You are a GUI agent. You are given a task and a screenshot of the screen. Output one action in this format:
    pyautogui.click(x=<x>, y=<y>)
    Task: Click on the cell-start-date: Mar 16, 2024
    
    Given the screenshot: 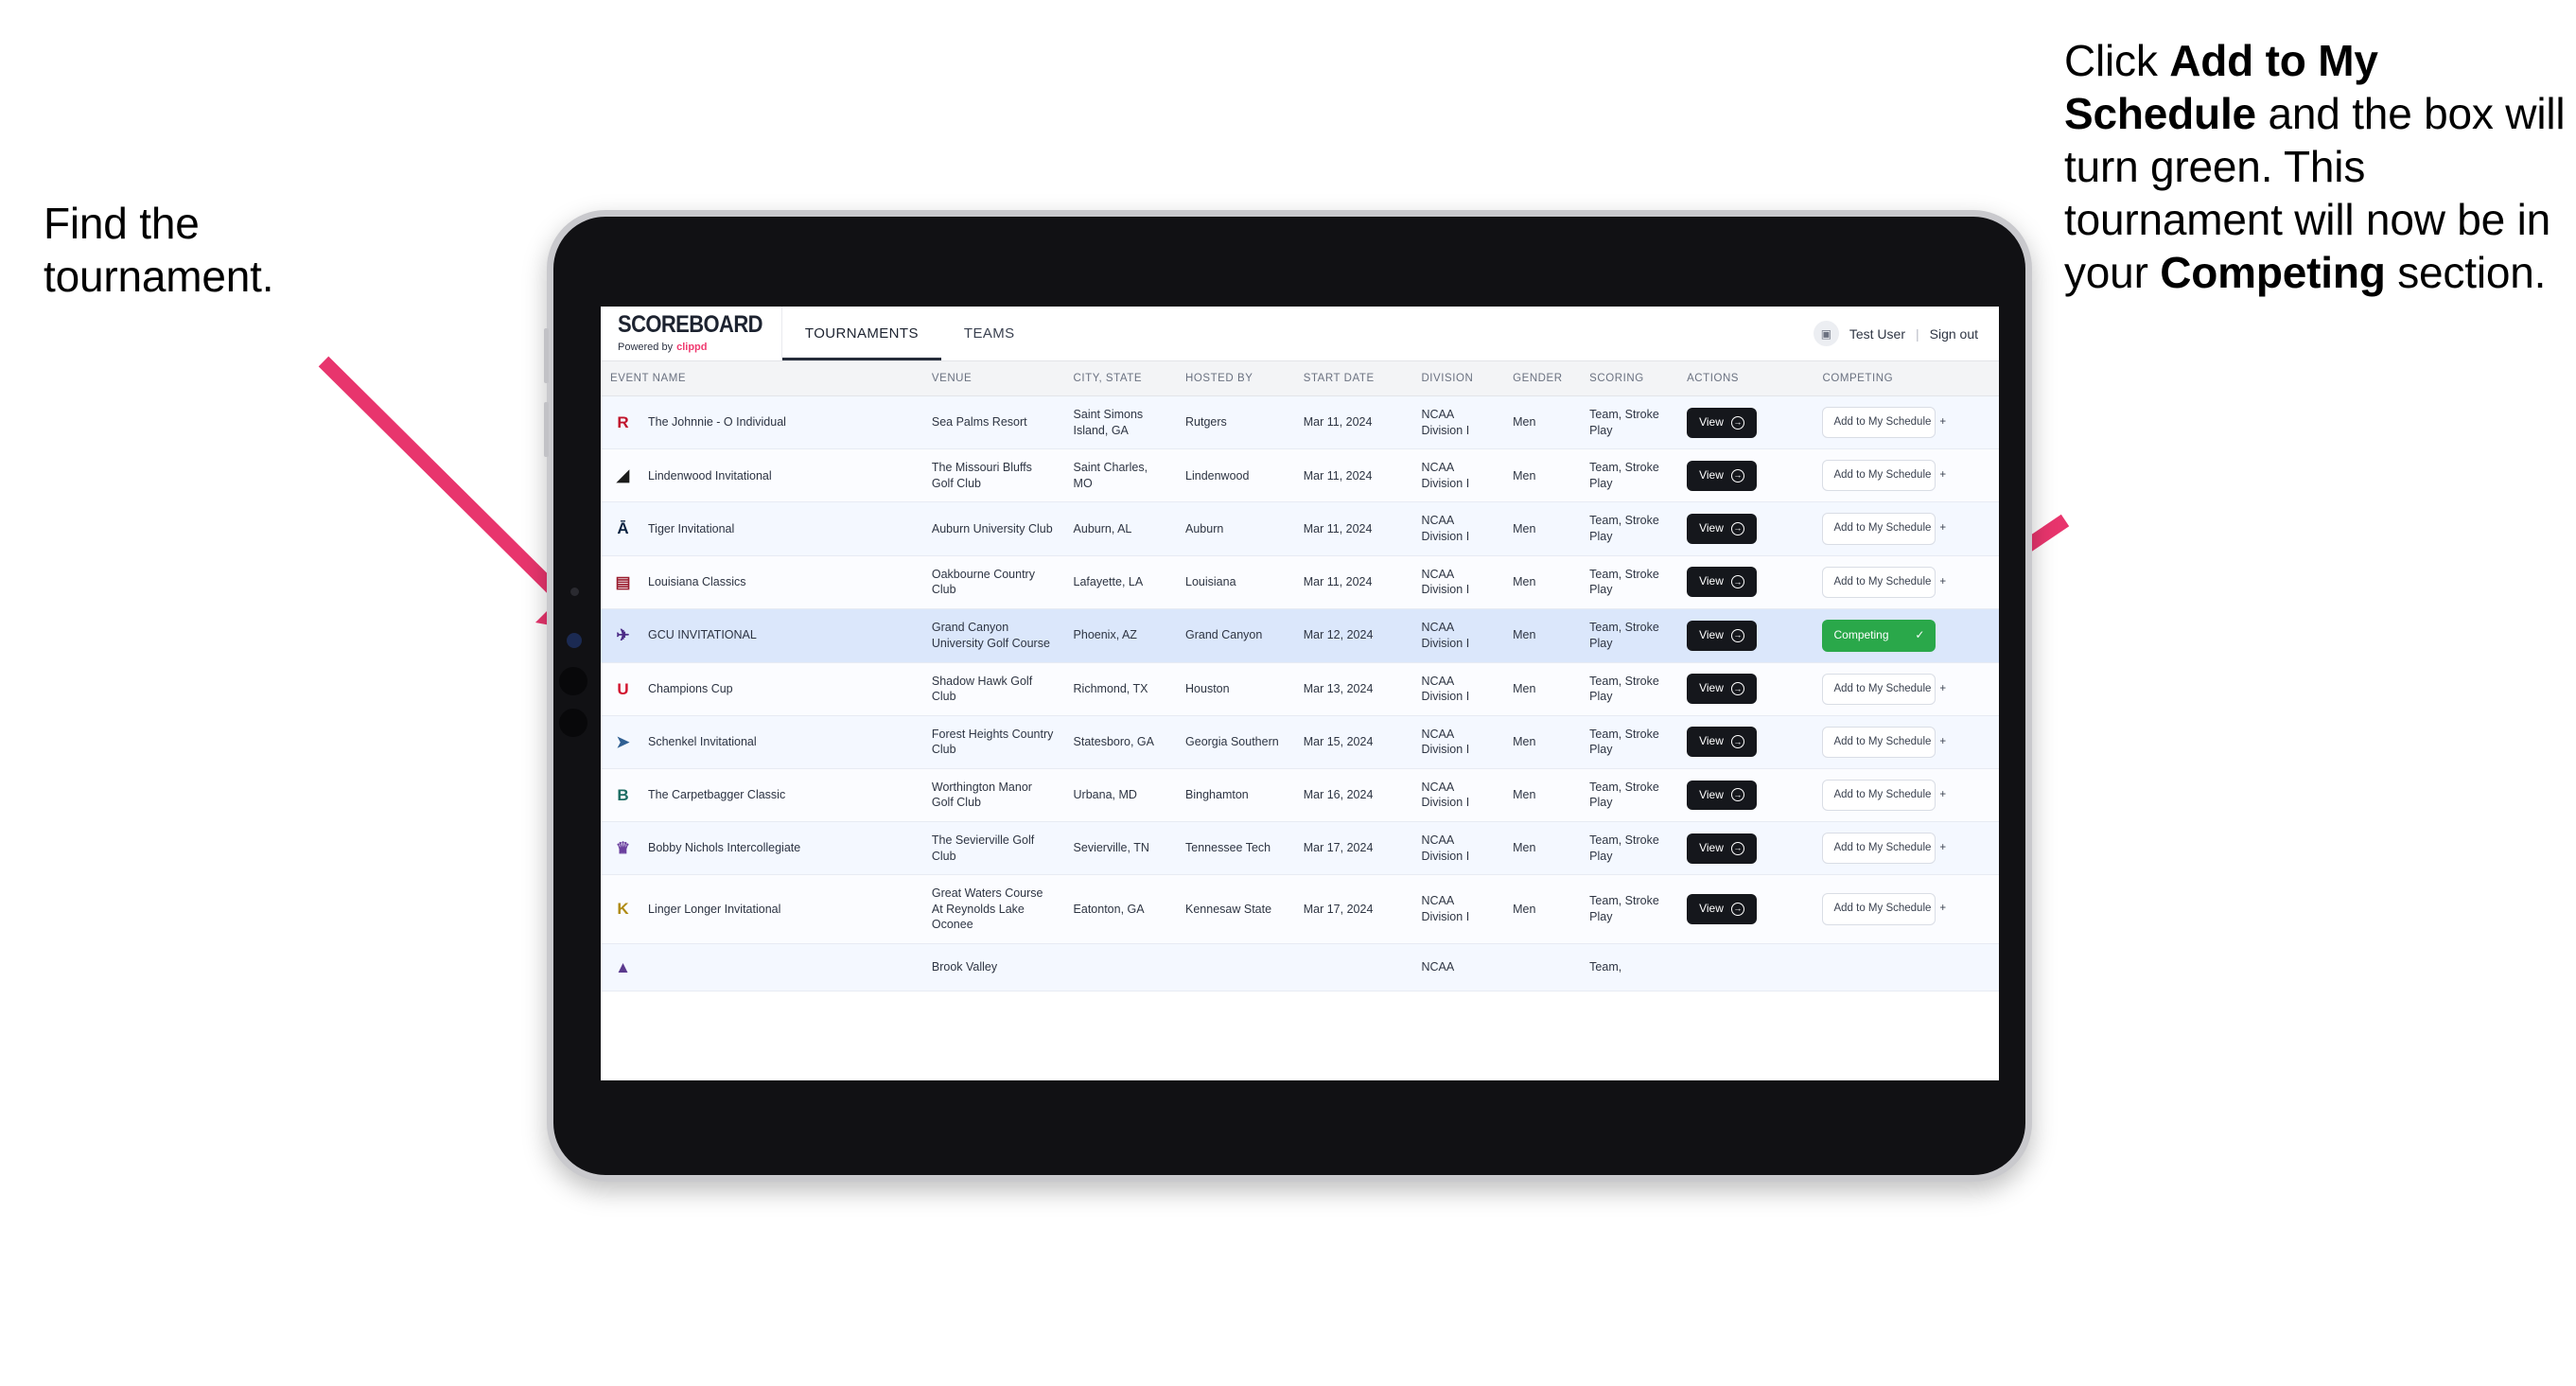 What is the action you would take?
    pyautogui.click(x=1353, y=795)
    